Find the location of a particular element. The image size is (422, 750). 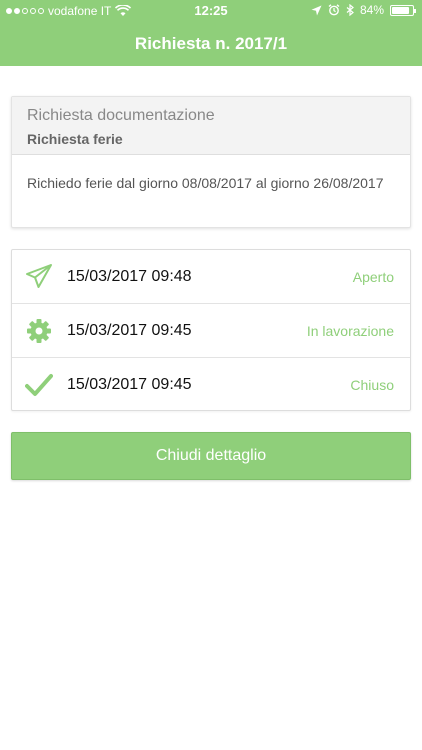

history-row: 15/03/2017 09:45 Chiuso is located at coordinates (211, 385).